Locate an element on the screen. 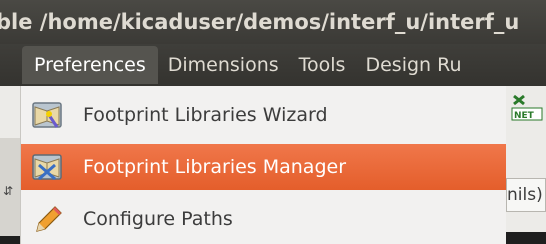  menu-item-label: Footprint Libraries Wizard is located at coordinates (205, 115).